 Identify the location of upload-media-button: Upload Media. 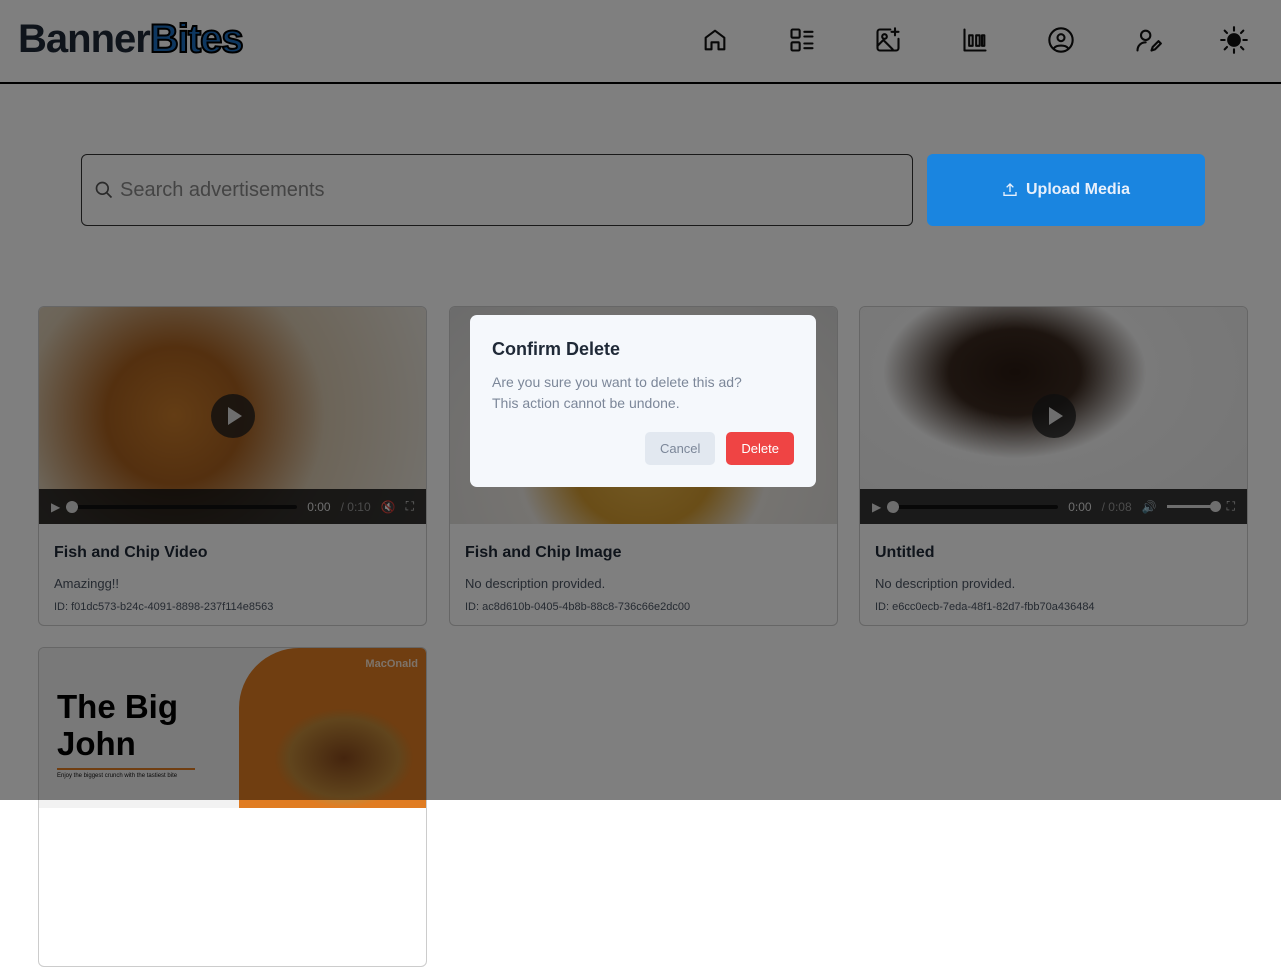
(1066, 190).